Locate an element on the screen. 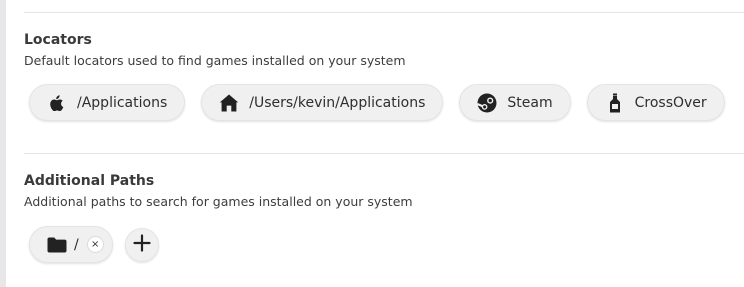 The width and height of the screenshot is (744, 287). path-label: / is located at coordinates (76, 244).